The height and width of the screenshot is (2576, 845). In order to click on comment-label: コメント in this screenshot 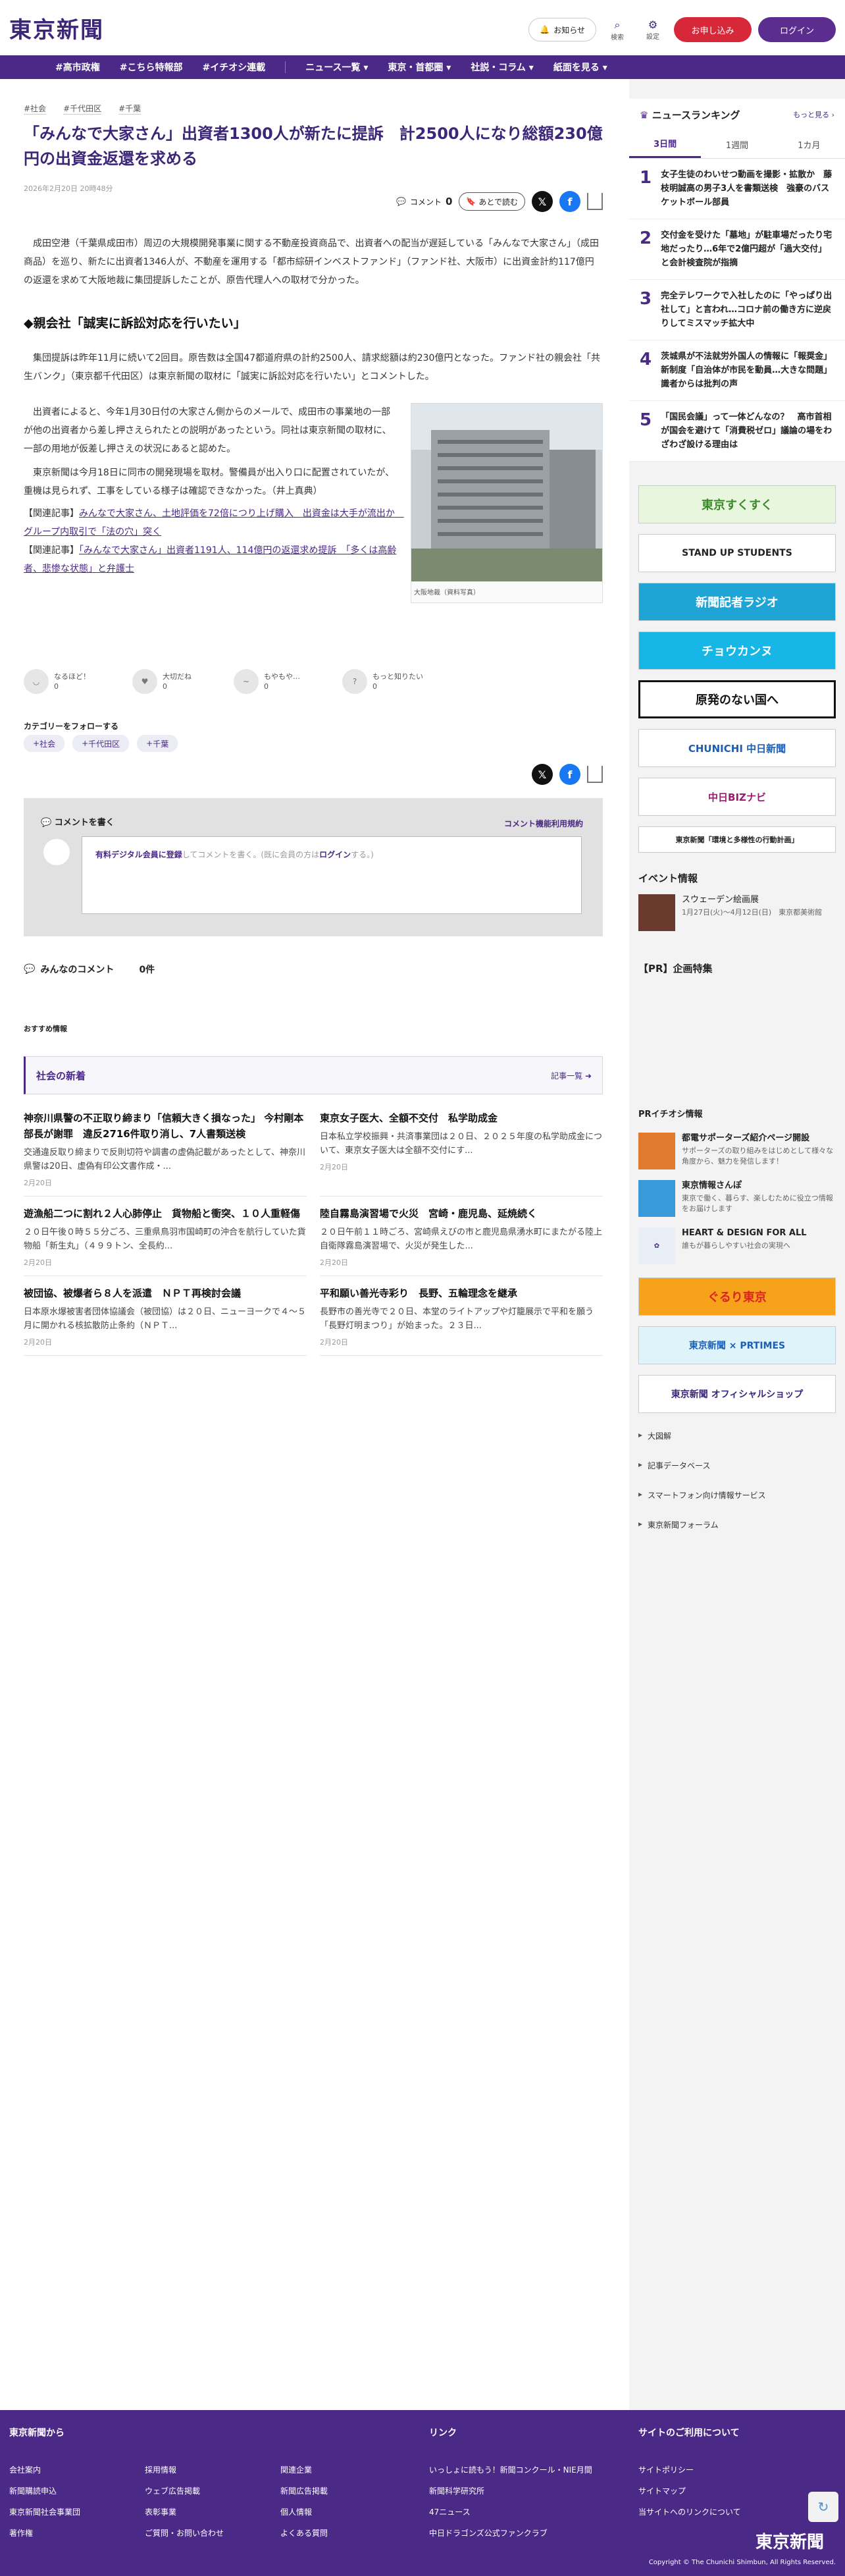, I will do `click(425, 202)`.